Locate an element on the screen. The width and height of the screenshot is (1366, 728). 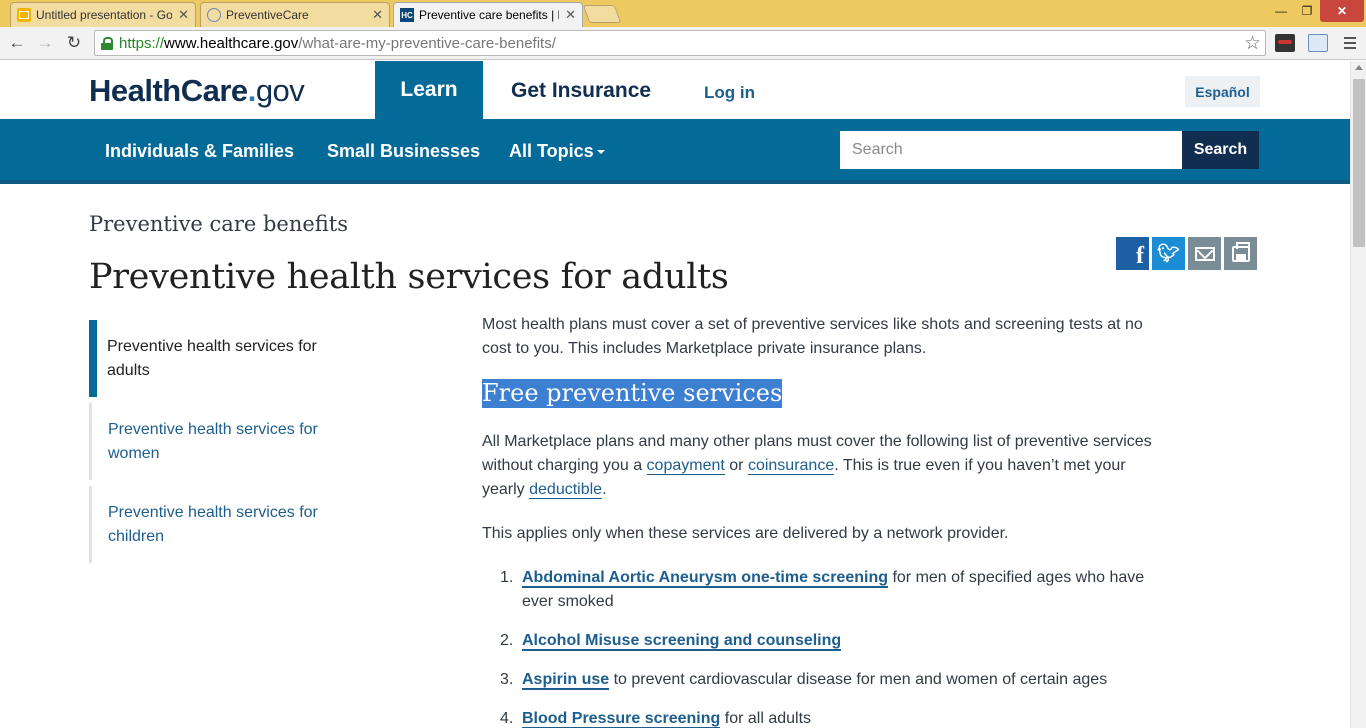
printer-icon is located at coordinates (1240, 251).